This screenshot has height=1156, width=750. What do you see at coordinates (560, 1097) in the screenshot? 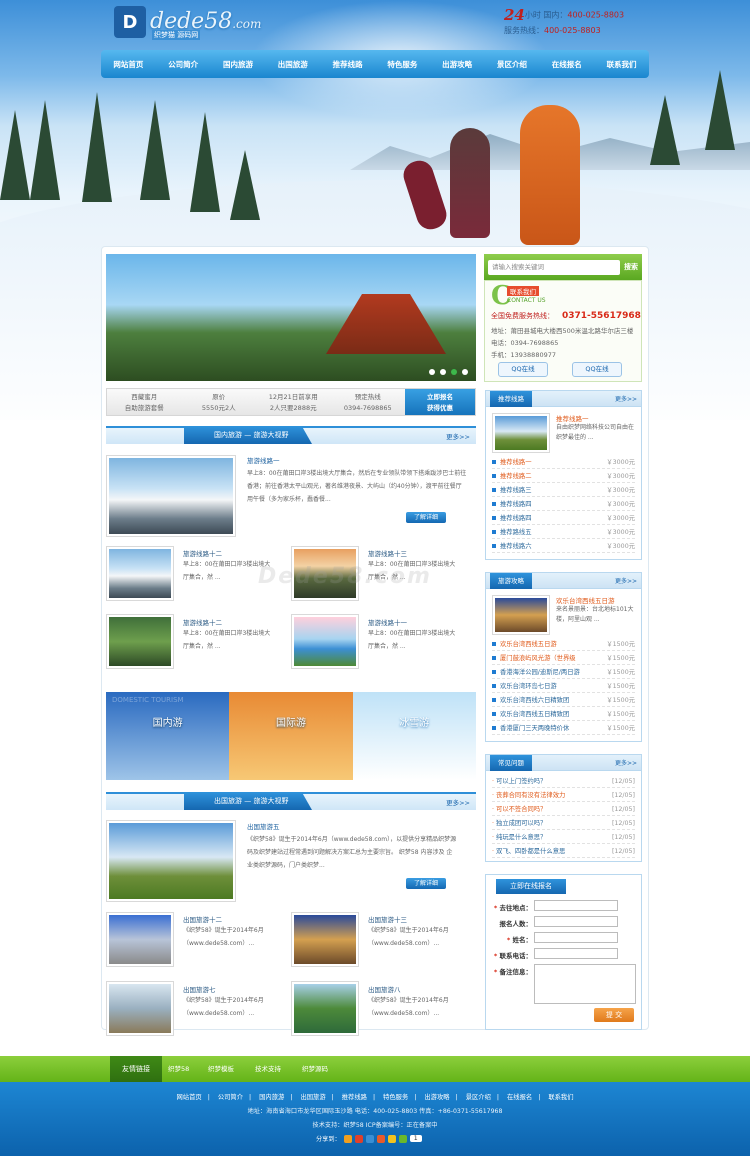
I see `footer-link: 联系我们` at bounding box center [560, 1097].